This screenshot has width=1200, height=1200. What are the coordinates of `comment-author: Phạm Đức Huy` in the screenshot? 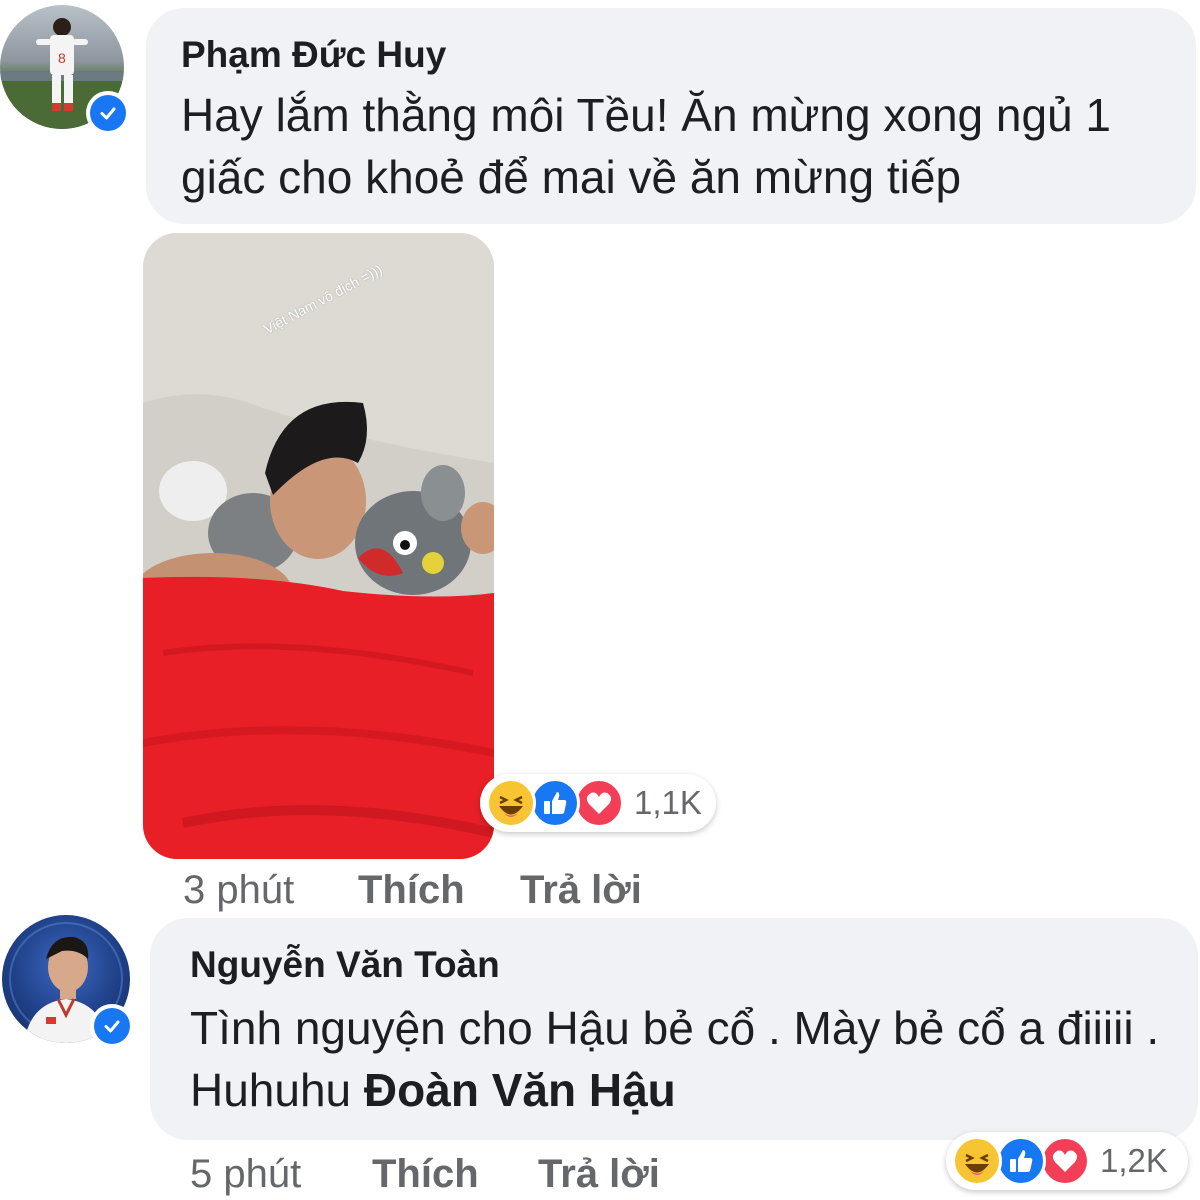 It's located at (313, 55).